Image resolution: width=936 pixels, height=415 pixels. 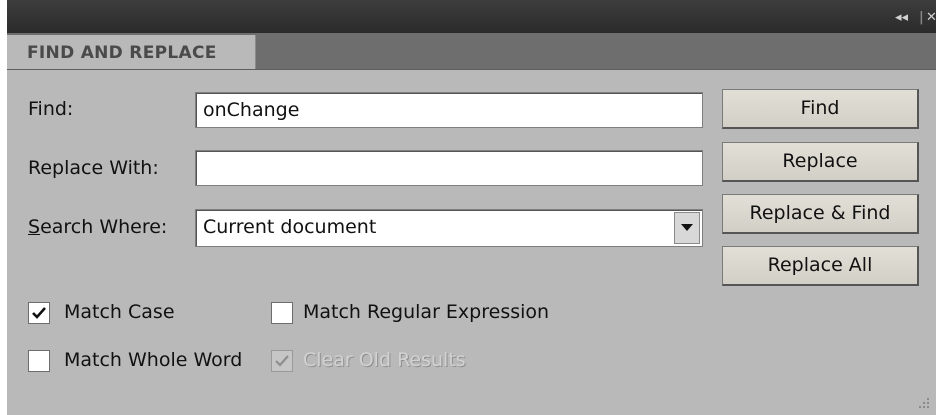 What do you see at coordinates (931, 17) in the screenshot?
I see `close-icon: ✕` at bounding box center [931, 17].